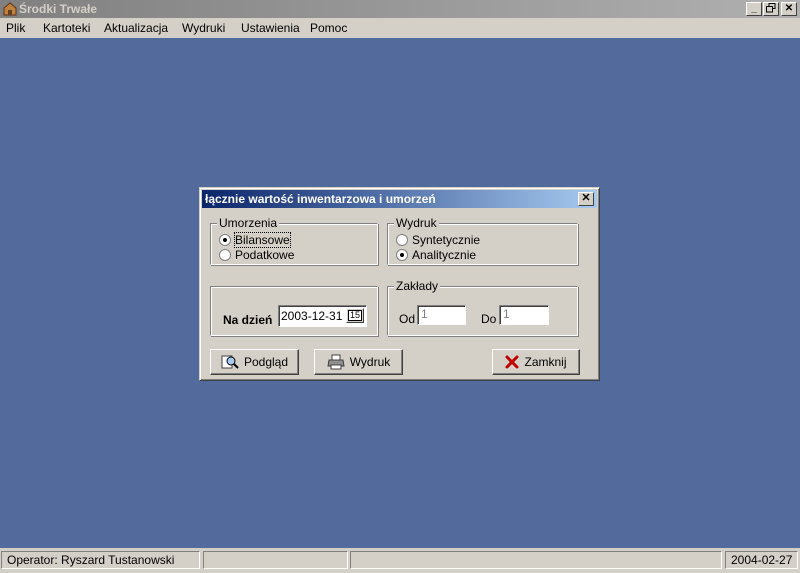 This screenshot has width=800, height=573. I want to click on od-label: Od, so click(407, 319).